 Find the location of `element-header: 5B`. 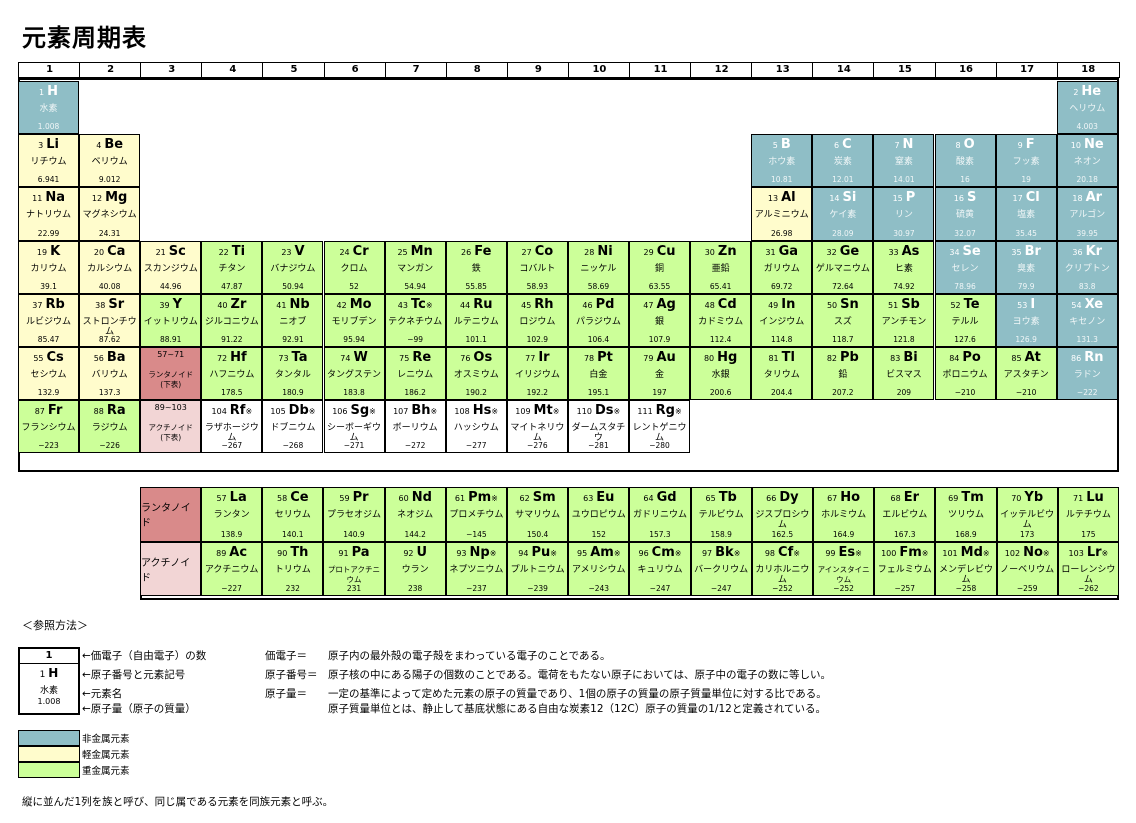

element-header: 5B is located at coordinates (781, 144).